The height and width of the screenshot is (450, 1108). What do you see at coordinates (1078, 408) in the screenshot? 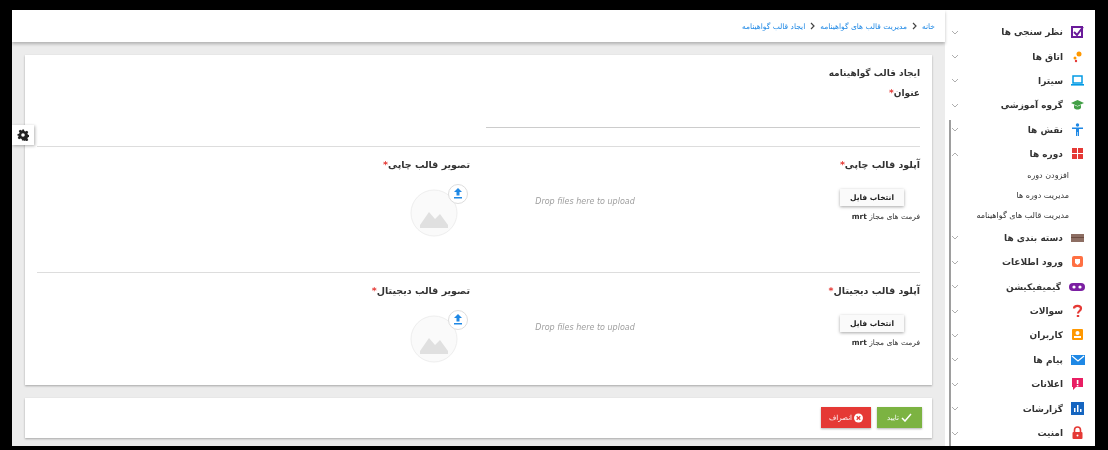
I see `bar-chart-icon` at bounding box center [1078, 408].